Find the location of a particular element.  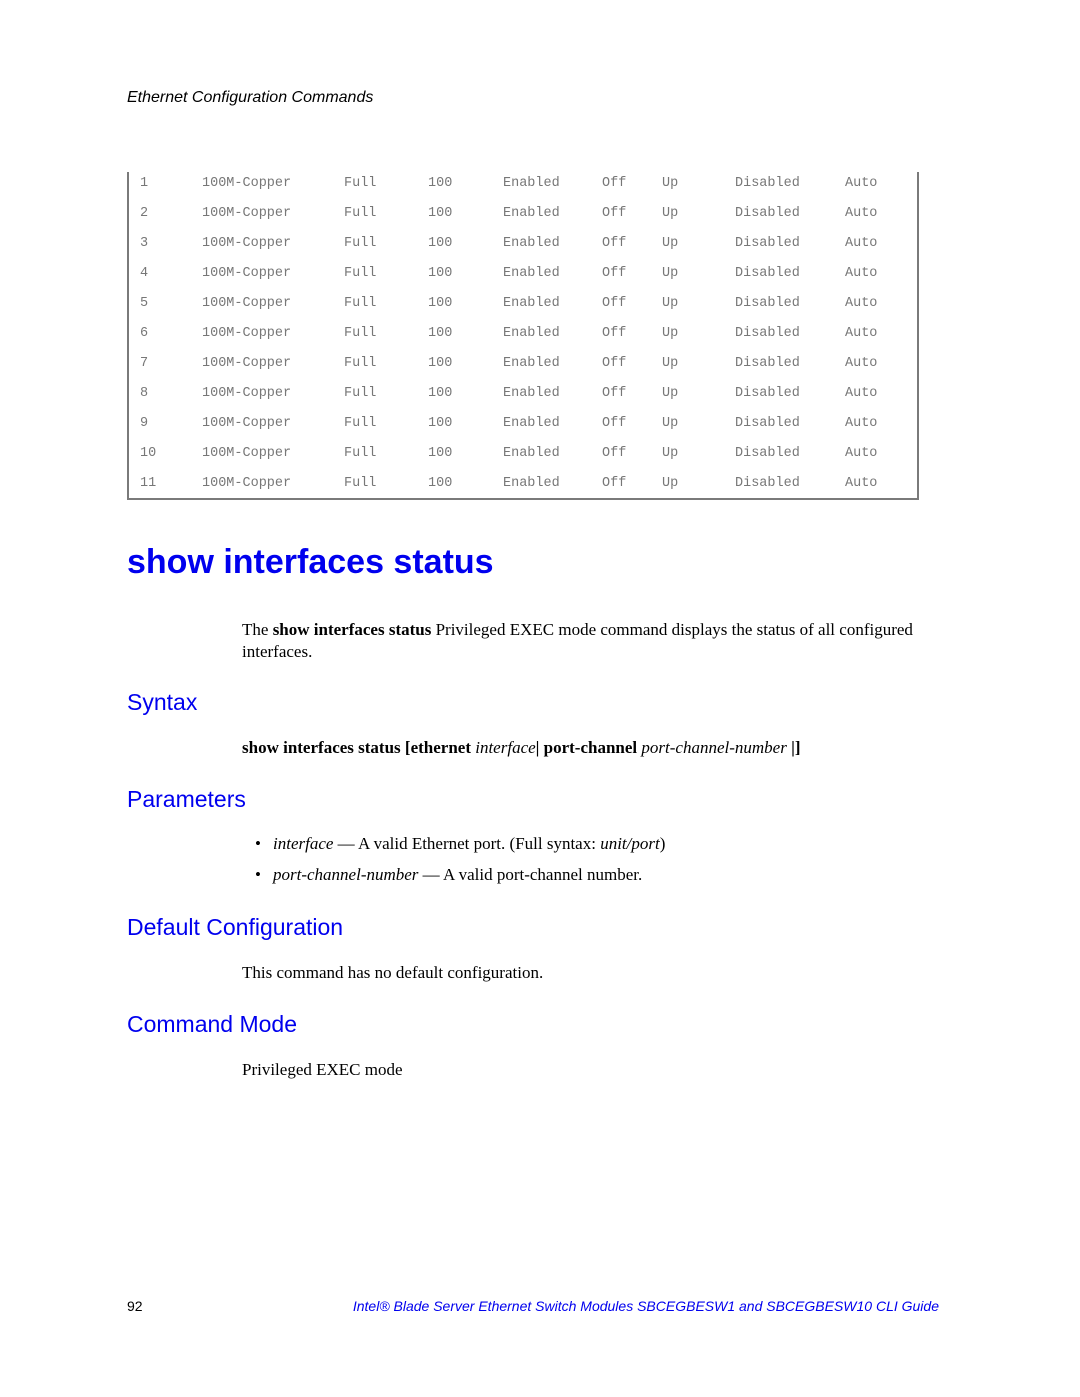

output-cell-port: 11 is located at coordinates (148, 483).